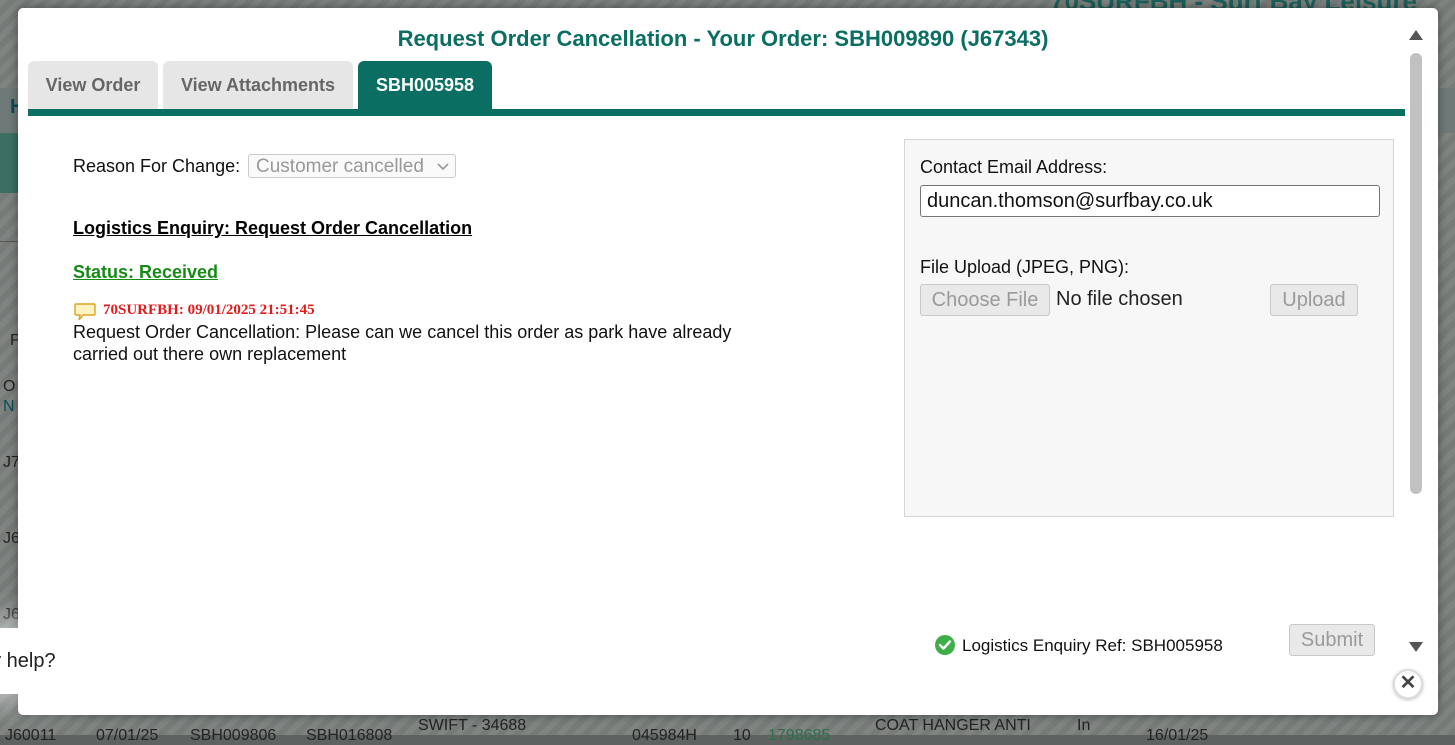 Image resolution: width=1455 pixels, height=745 pixels. Describe the element at coordinates (340, 166) in the screenshot. I see `reason-selected-value: Customer cancelled` at that location.